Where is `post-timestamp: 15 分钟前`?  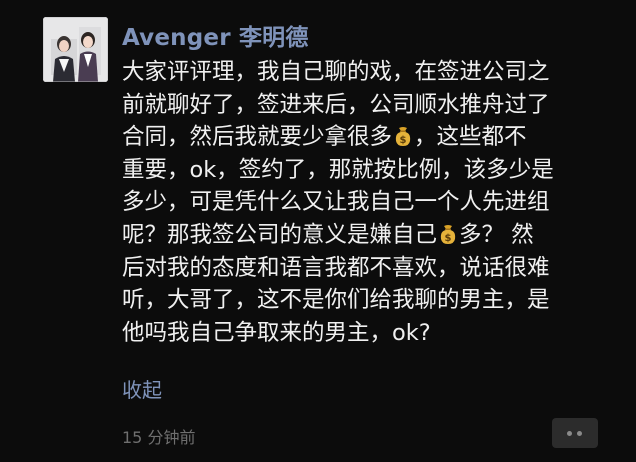
post-timestamp: 15 分钟前 is located at coordinates (159, 437).